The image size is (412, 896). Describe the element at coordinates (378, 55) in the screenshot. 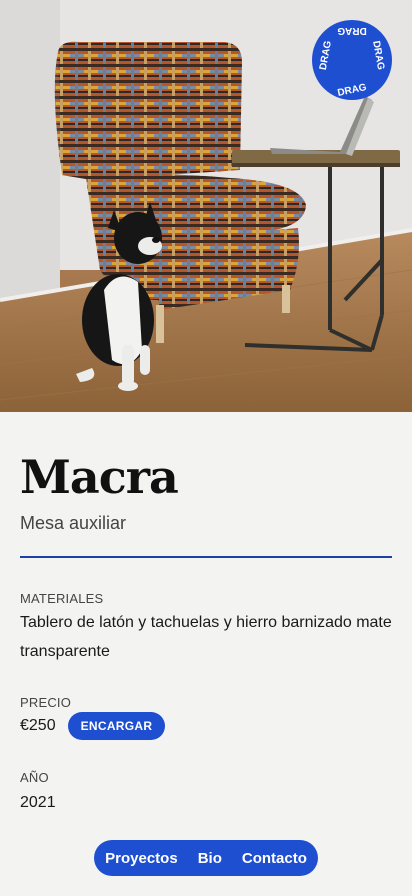

I see `badge-text-right: DRAG` at that location.